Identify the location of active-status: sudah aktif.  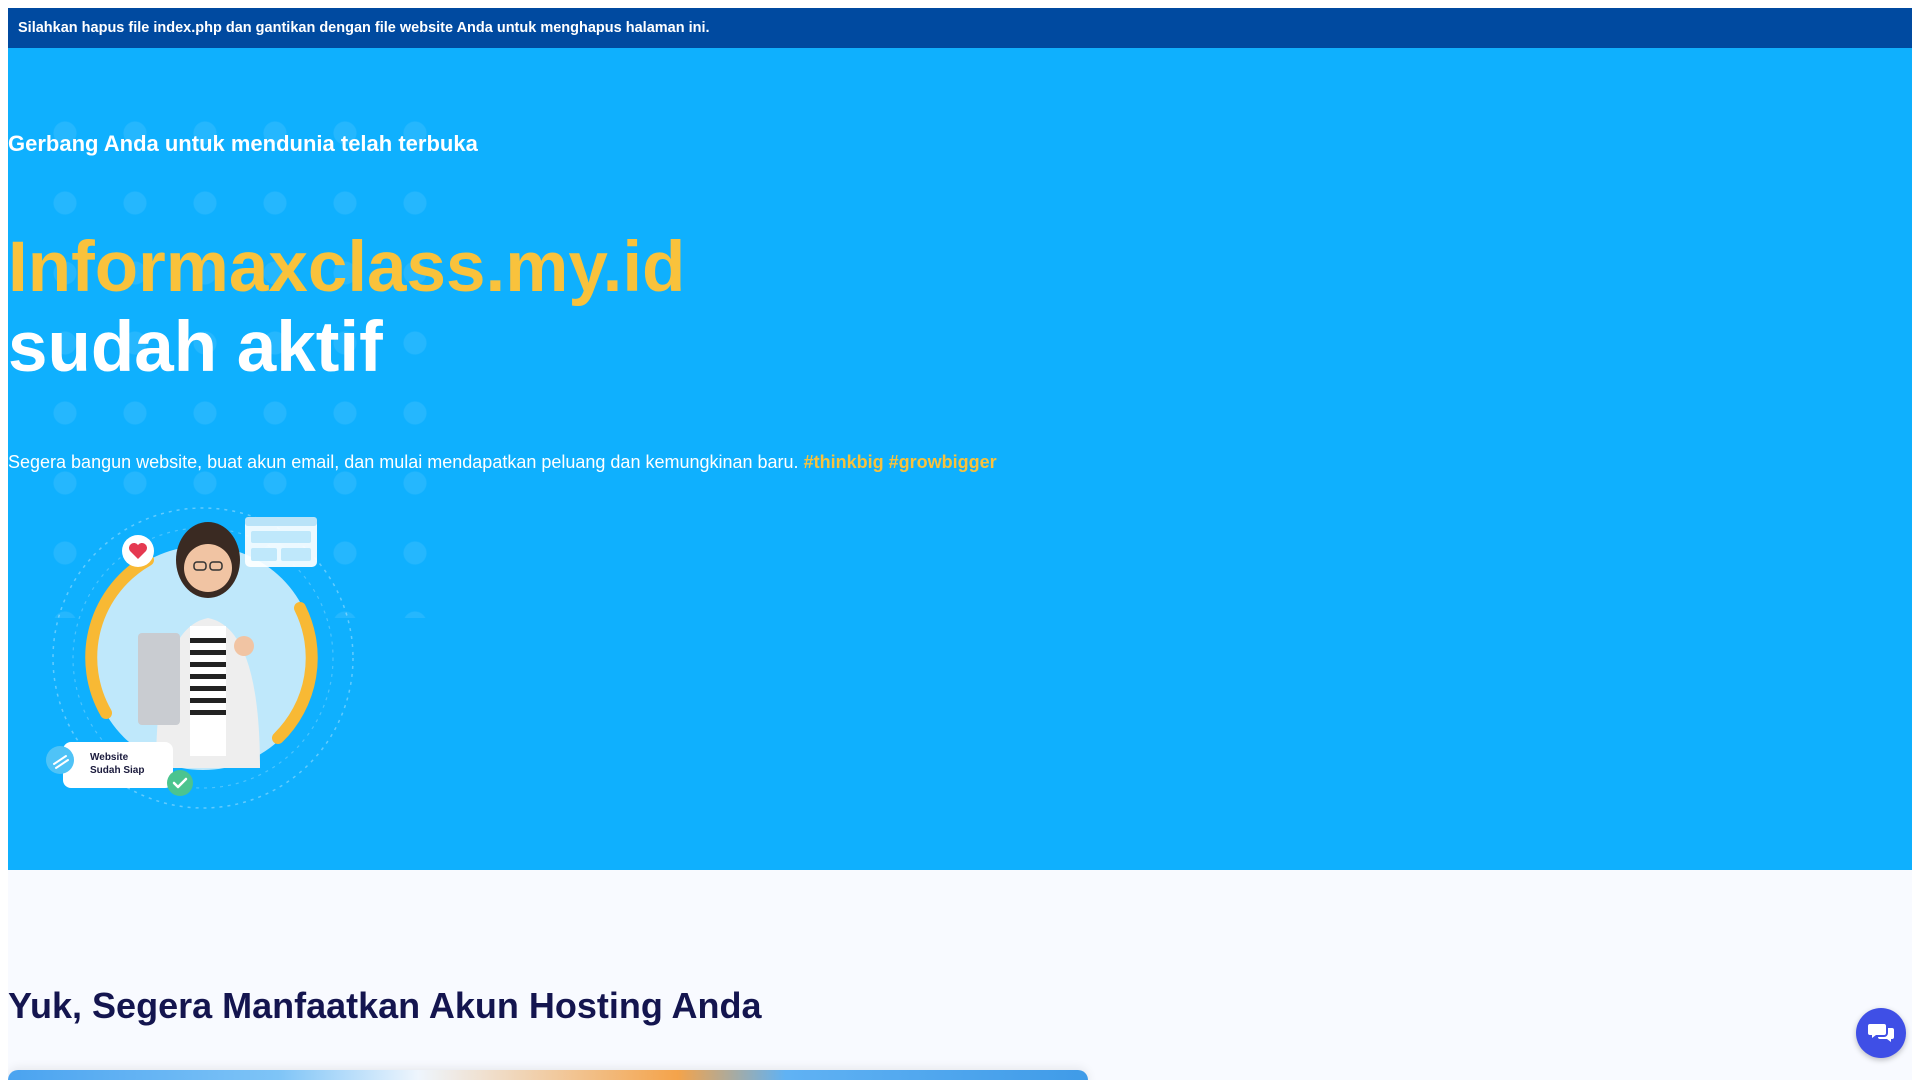
(195, 347).